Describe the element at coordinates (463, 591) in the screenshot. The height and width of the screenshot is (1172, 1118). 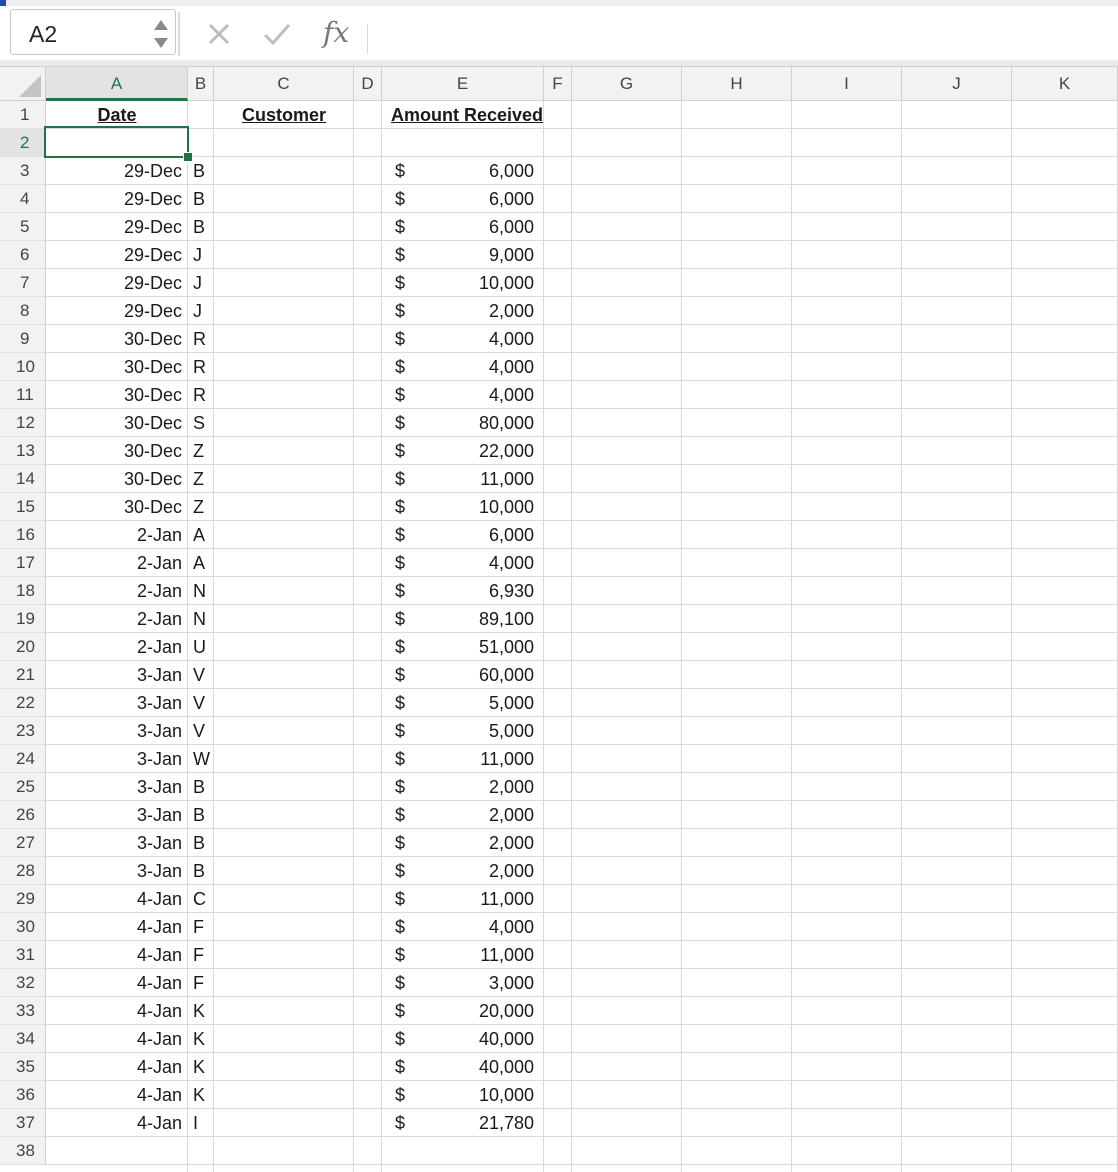
I see `cell-amount: 6,930` at that location.